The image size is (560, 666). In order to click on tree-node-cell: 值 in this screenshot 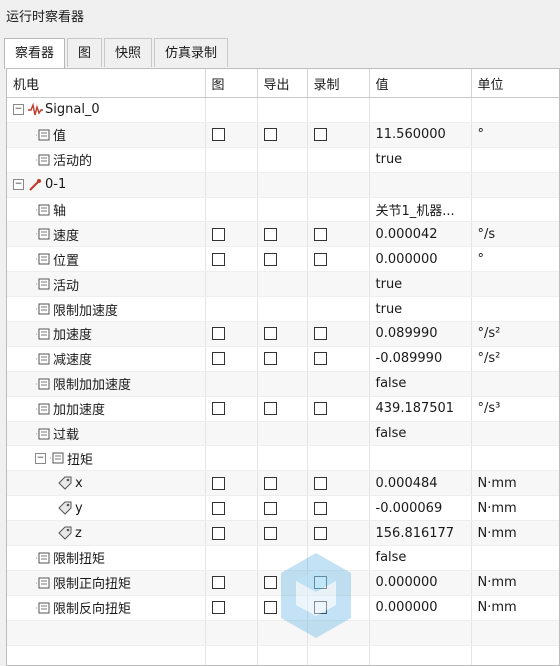, I will do `click(106, 135)`.